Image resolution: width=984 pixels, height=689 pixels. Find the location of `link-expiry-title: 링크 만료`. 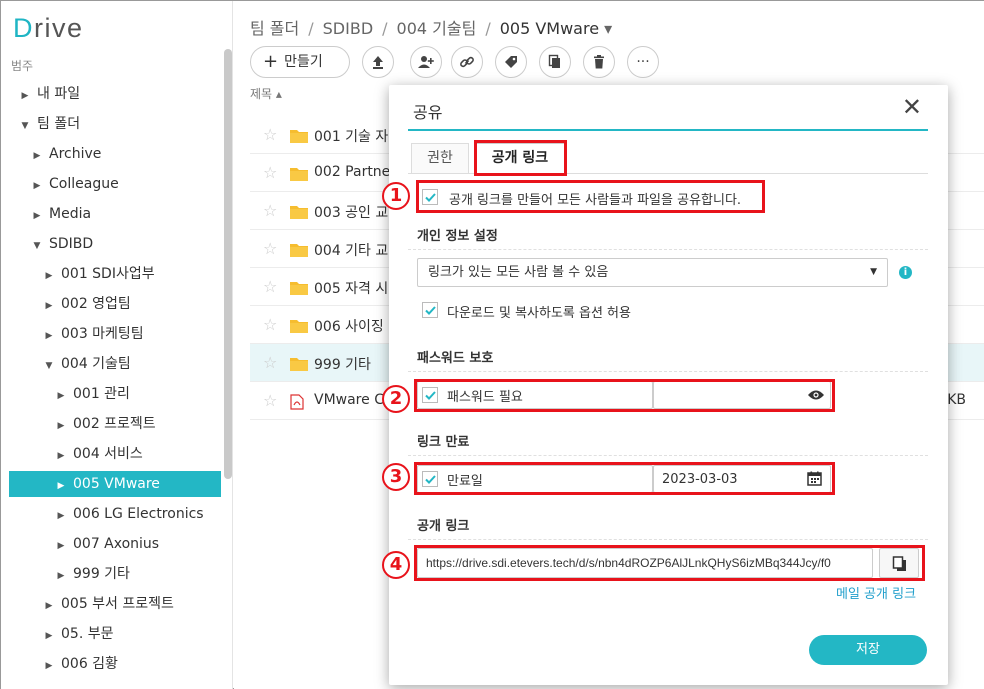

link-expiry-title: 링크 만료 is located at coordinates (443, 442).